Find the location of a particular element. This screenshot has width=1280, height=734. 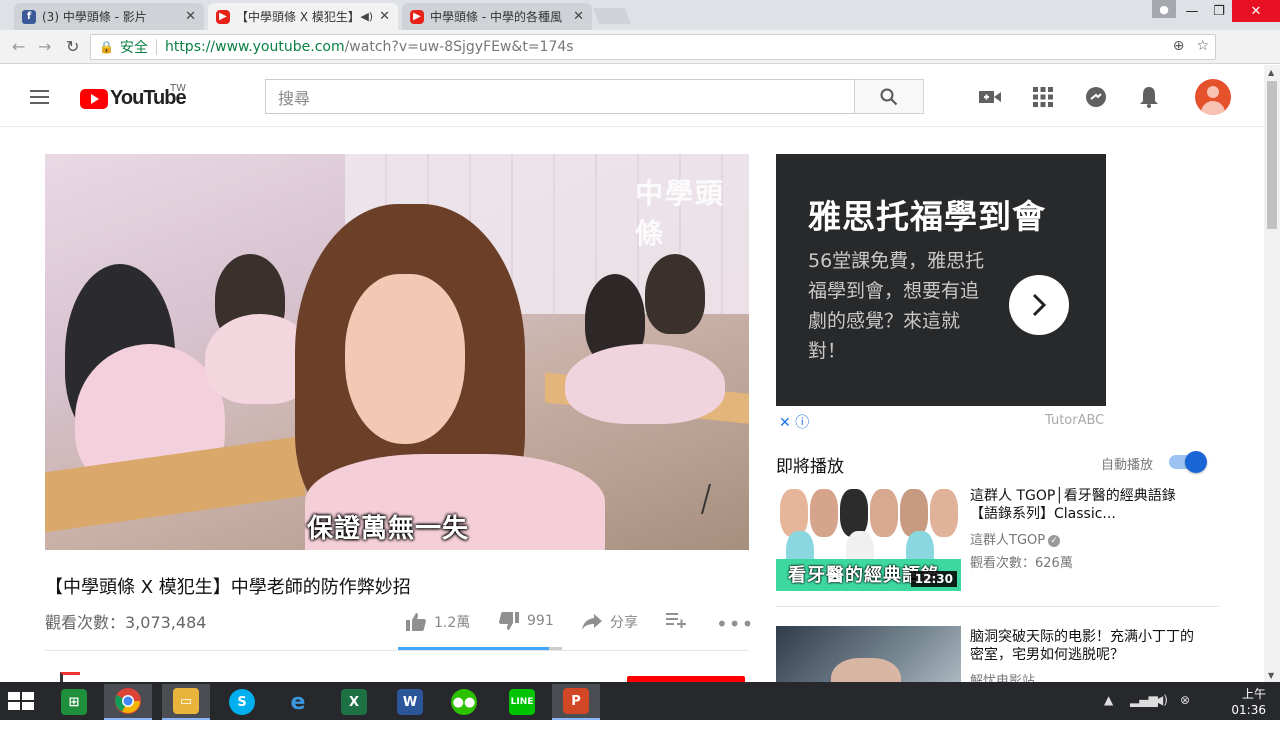

autoplay-label: 自動播放 is located at coordinates (1127, 465).